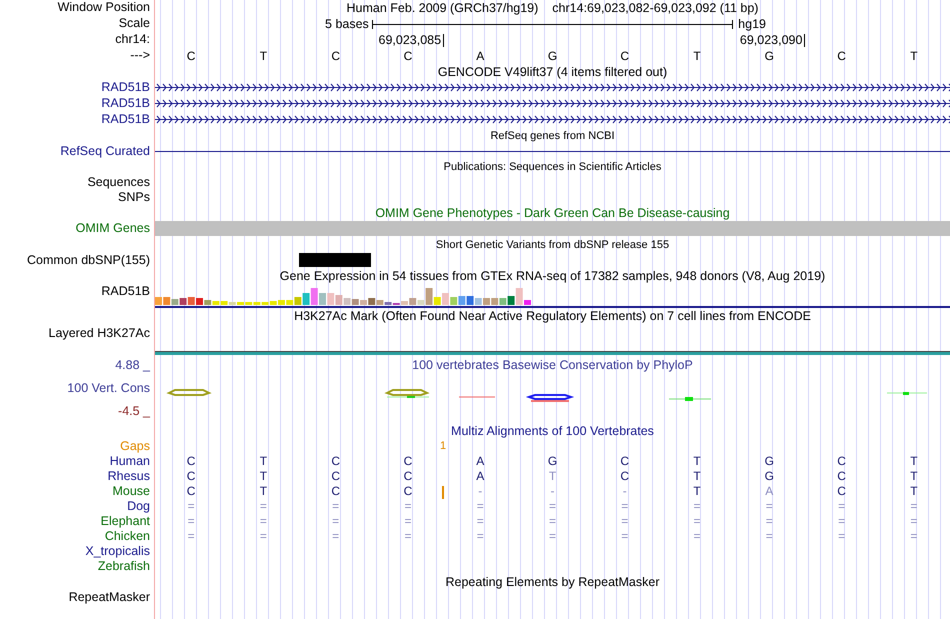 This screenshot has height=619, width=950. What do you see at coordinates (140, 55) in the screenshot?
I see `strand-label: --->` at bounding box center [140, 55].